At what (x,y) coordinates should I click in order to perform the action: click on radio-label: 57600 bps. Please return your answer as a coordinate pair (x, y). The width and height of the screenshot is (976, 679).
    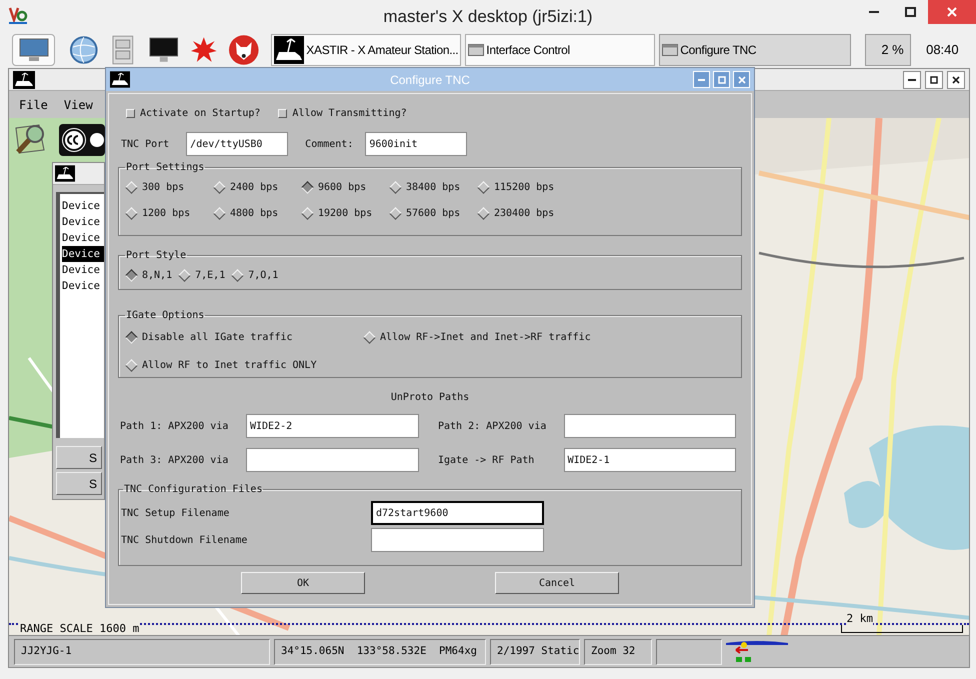
    Looking at the image, I should click on (433, 213).